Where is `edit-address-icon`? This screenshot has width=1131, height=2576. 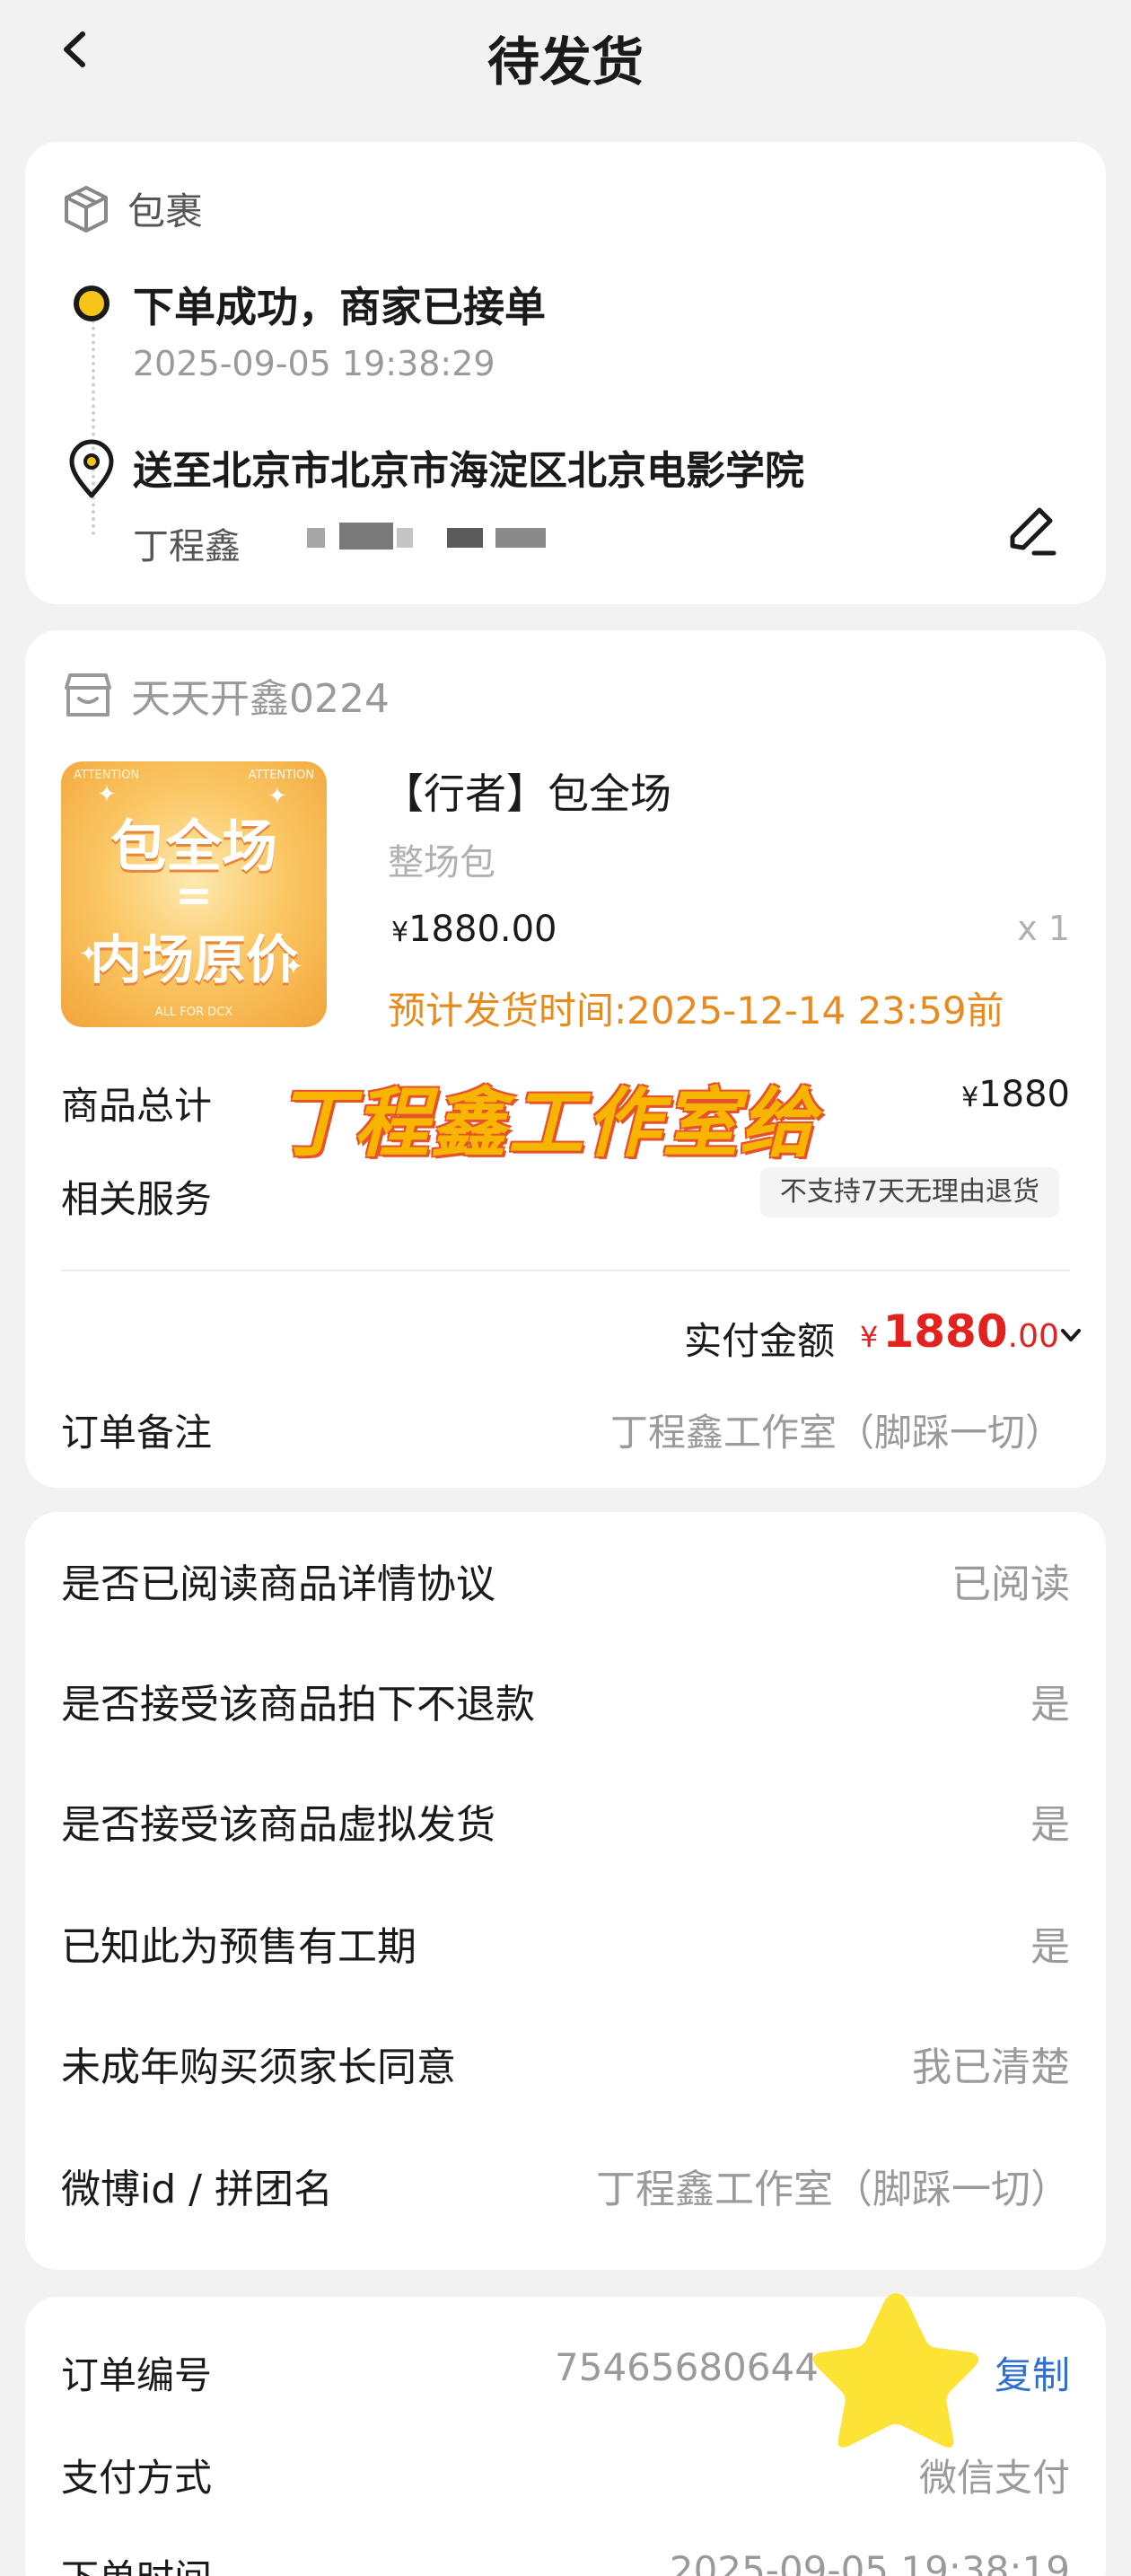 edit-address-icon is located at coordinates (1031, 532).